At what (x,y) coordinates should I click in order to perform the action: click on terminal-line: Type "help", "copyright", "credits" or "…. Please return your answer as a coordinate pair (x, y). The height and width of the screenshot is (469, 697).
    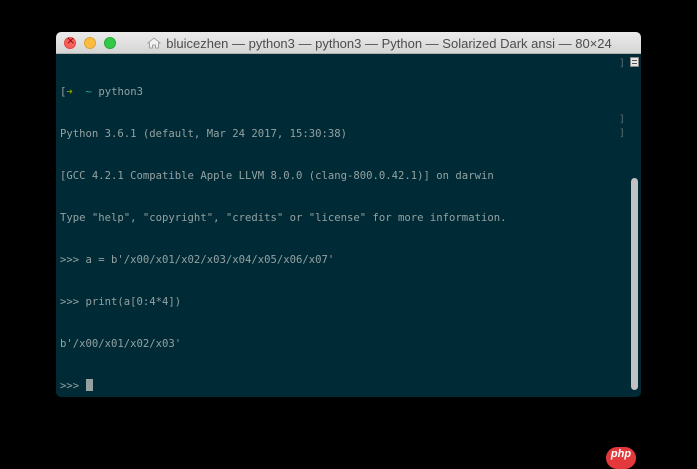
    Looking at the image, I should click on (283, 218).